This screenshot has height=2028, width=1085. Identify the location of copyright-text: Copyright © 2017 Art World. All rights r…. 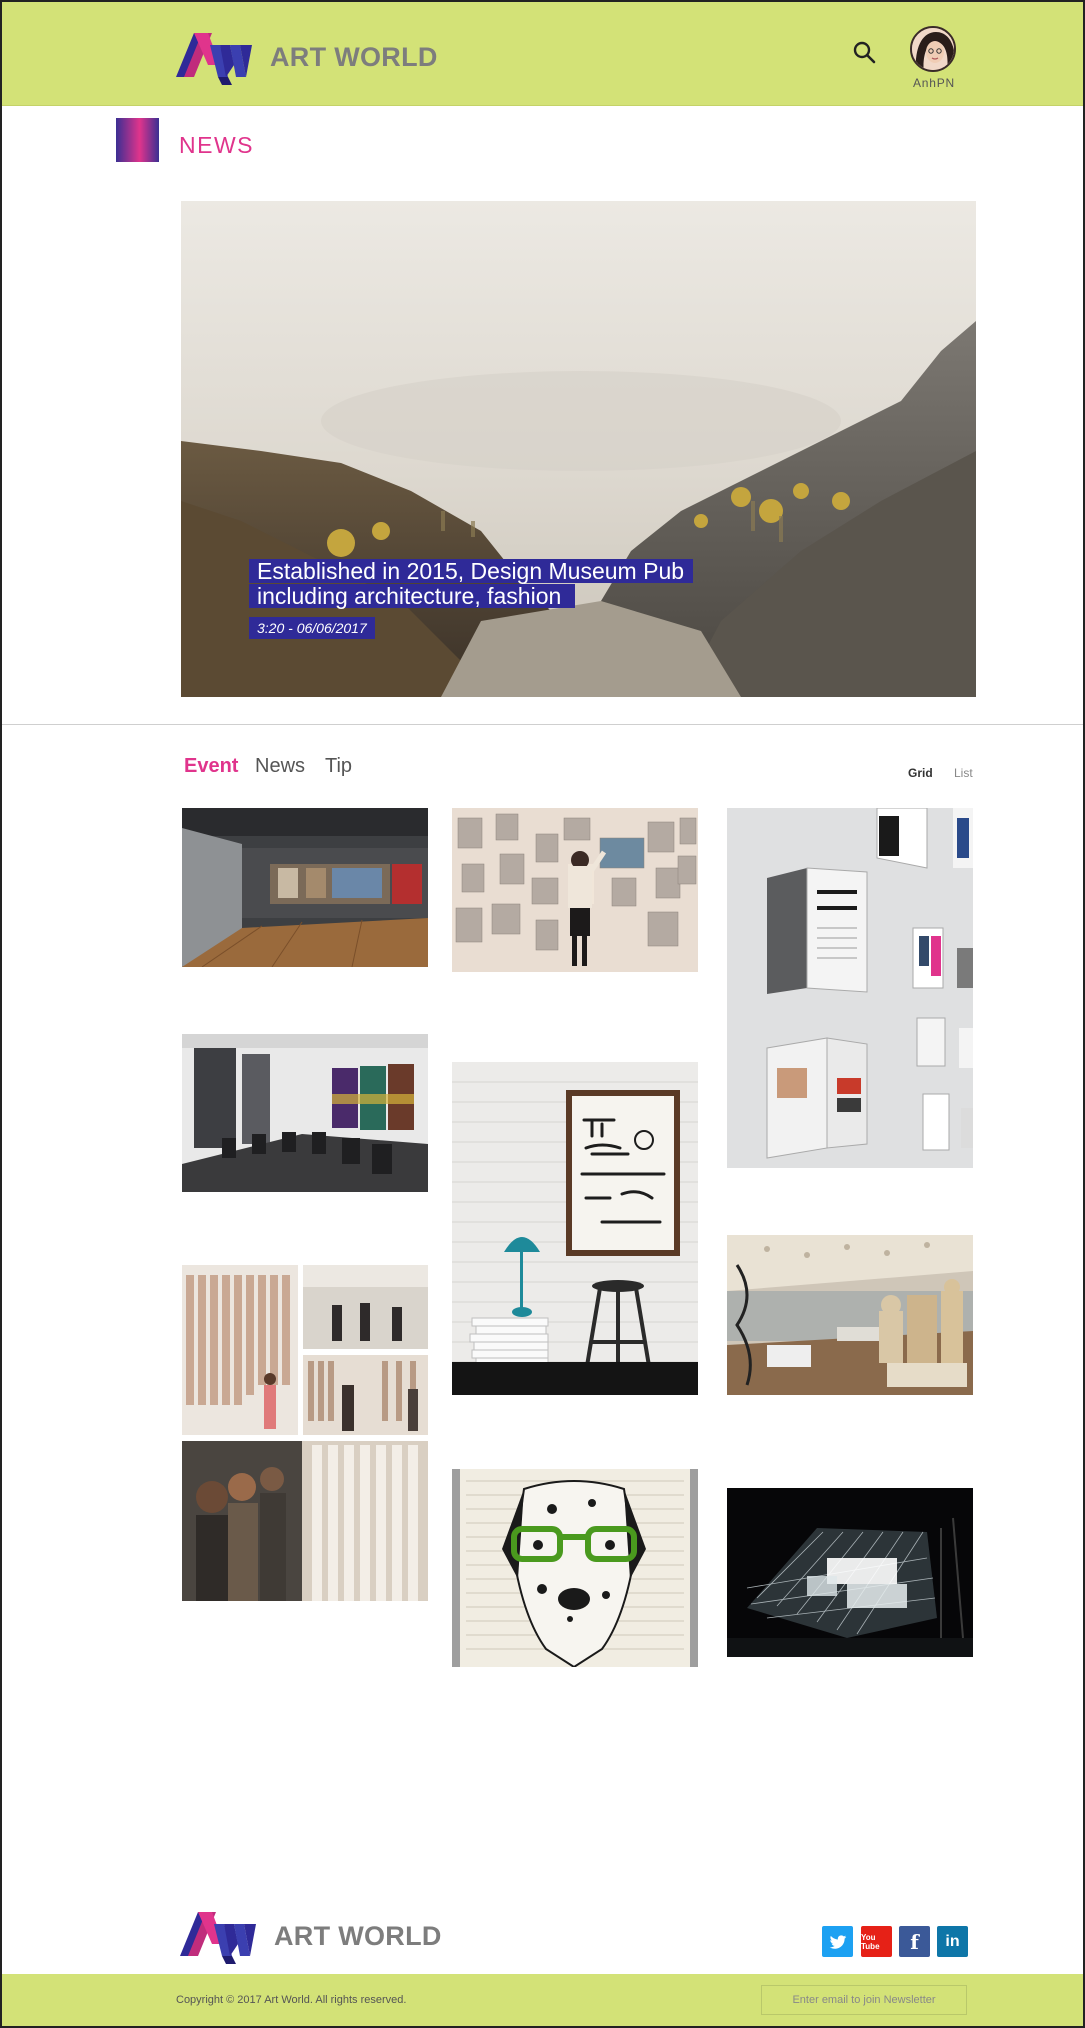
(291, 2000).